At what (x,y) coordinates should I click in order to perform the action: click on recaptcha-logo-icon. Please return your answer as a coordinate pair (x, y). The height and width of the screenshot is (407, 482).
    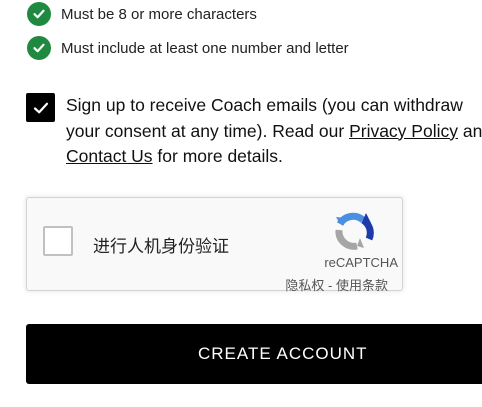
    Looking at the image, I should click on (354, 231).